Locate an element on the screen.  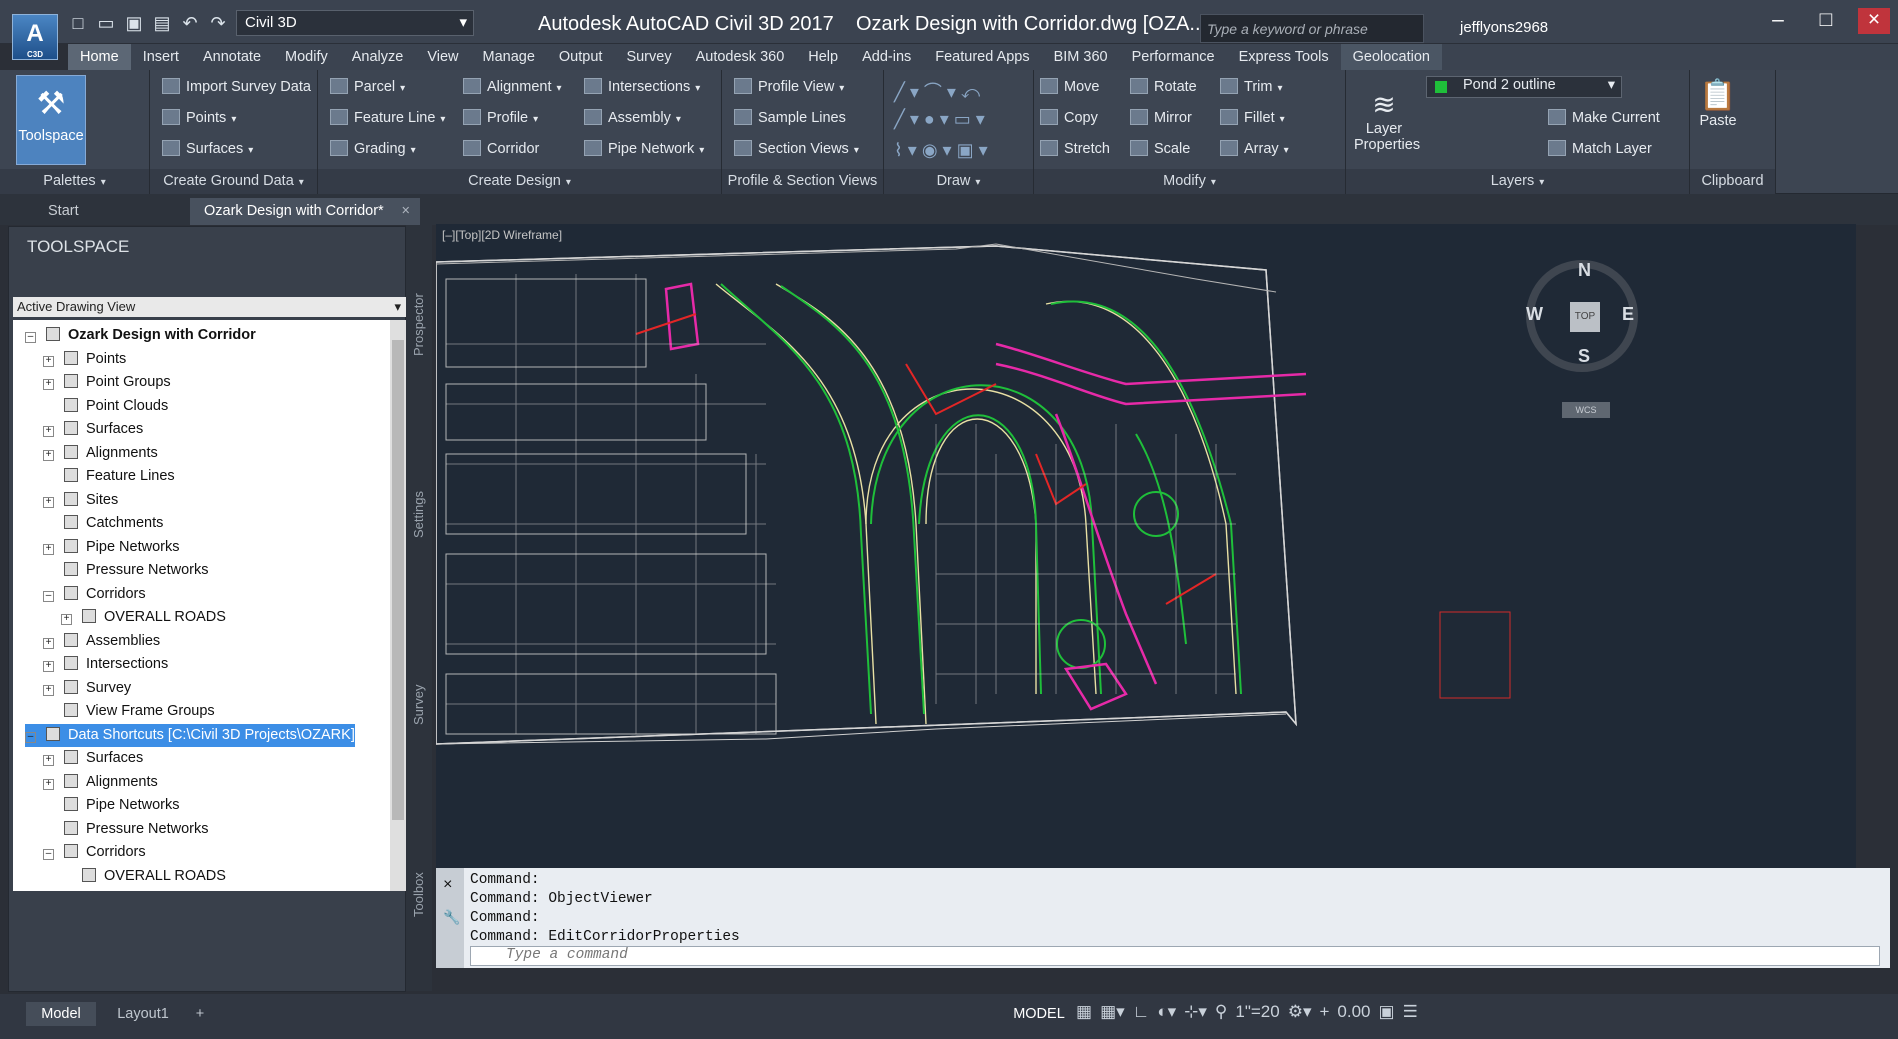
tree-item: + Pipe Networks is located at coordinates (111, 547).